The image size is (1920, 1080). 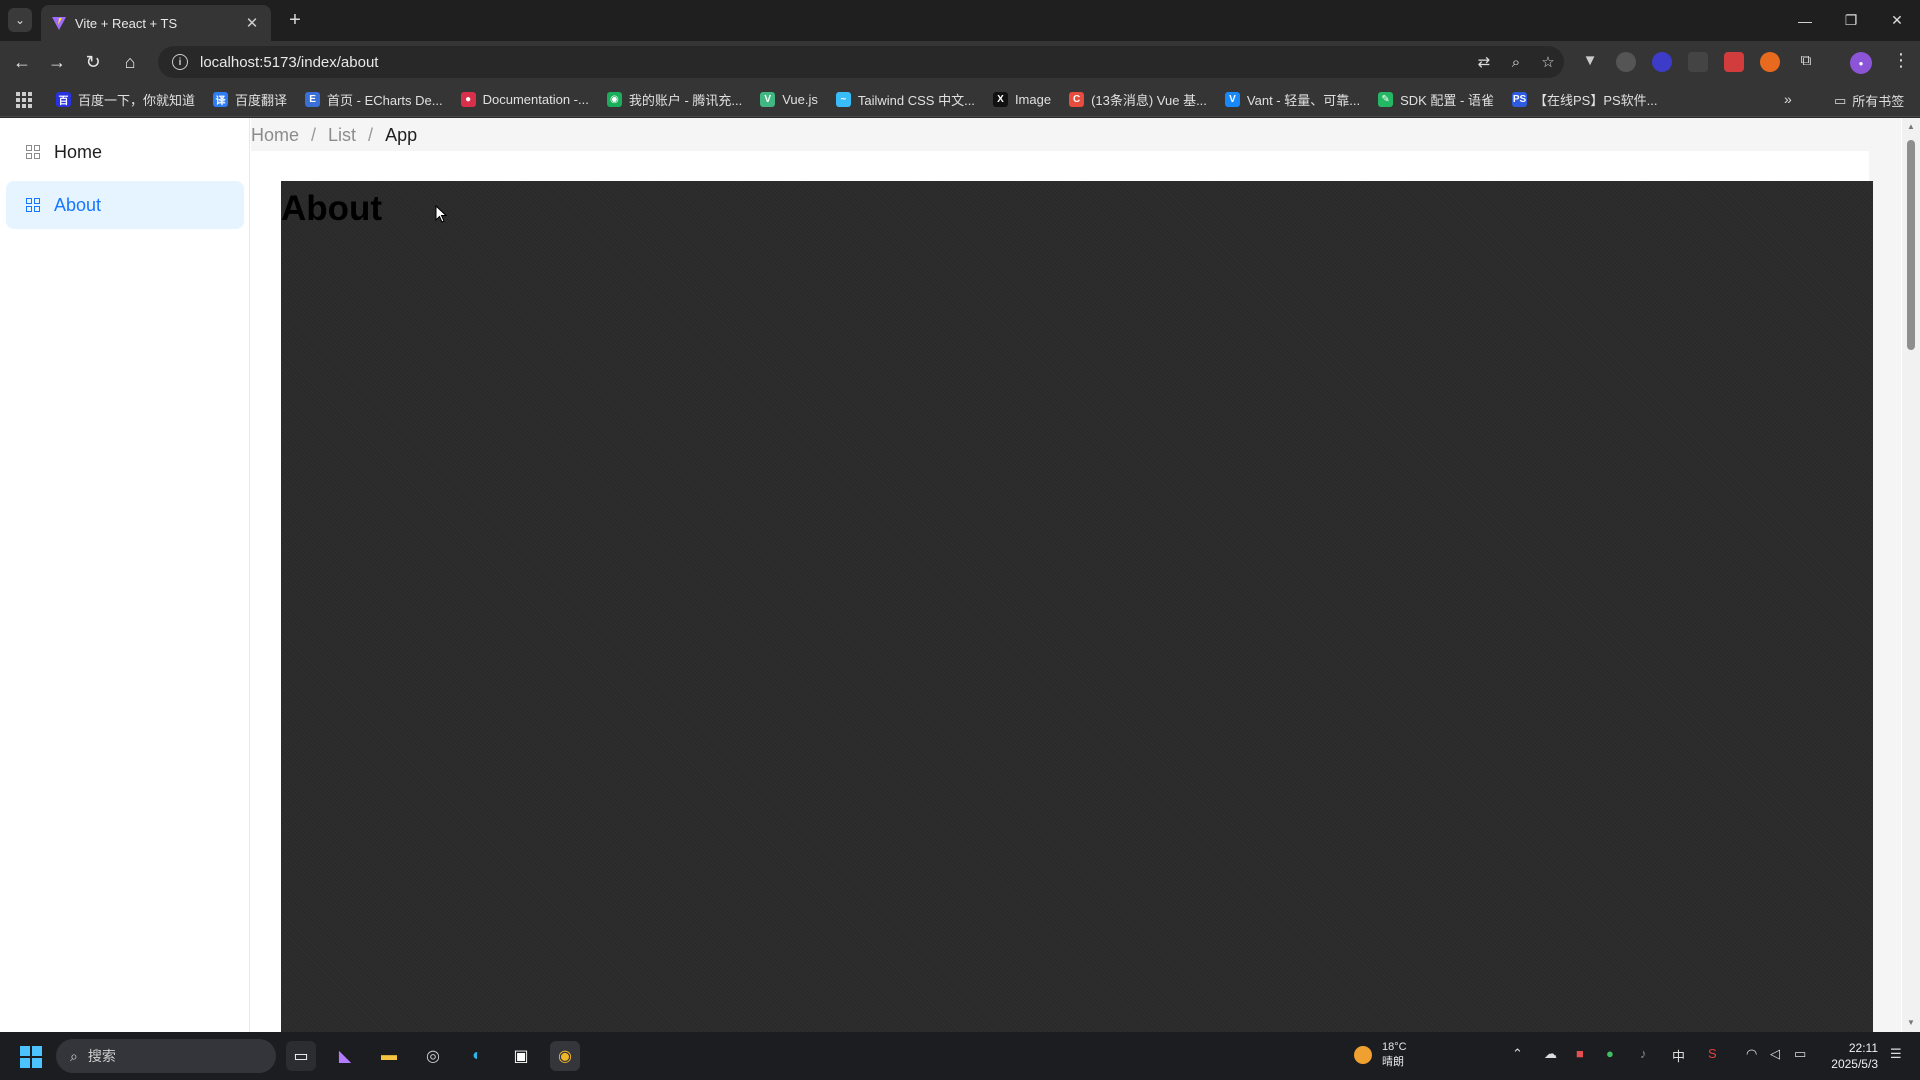 I want to click on bookmark-favicon-icon: ●, so click(x=468, y=99).